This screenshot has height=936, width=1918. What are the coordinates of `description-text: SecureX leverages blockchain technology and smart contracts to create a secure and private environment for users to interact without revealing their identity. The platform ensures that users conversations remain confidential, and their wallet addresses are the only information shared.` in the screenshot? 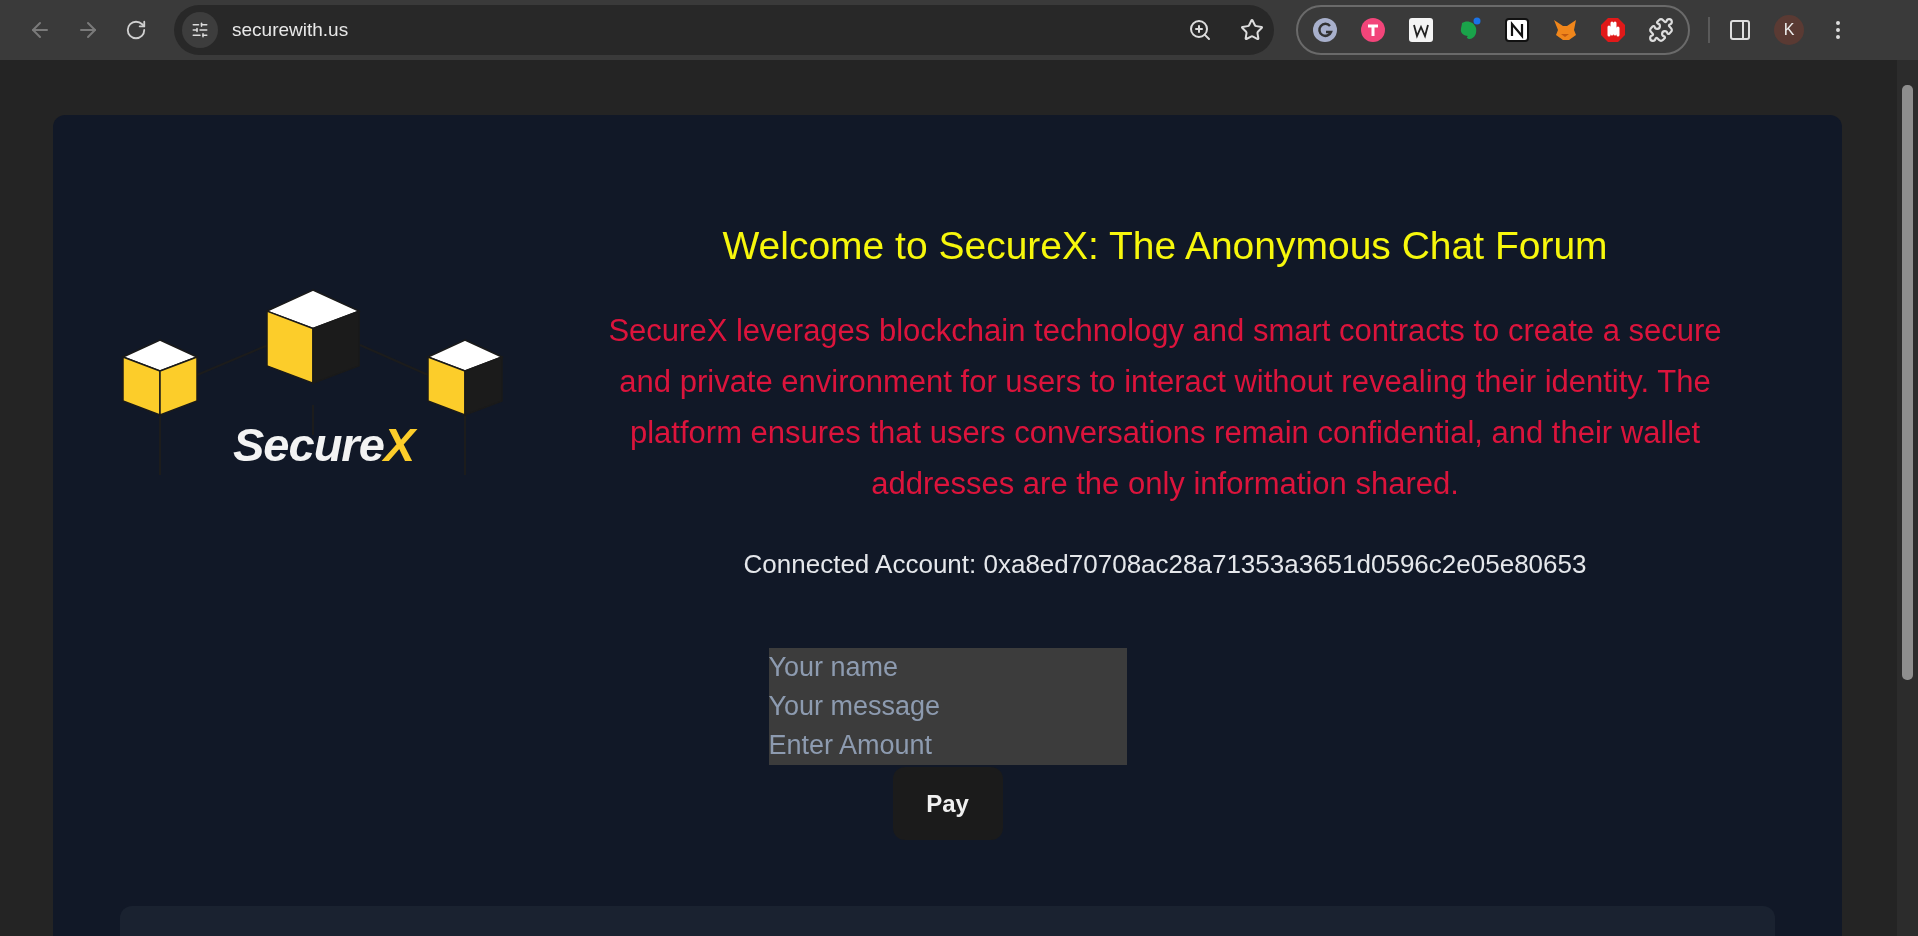 It's located at (1165, 407).